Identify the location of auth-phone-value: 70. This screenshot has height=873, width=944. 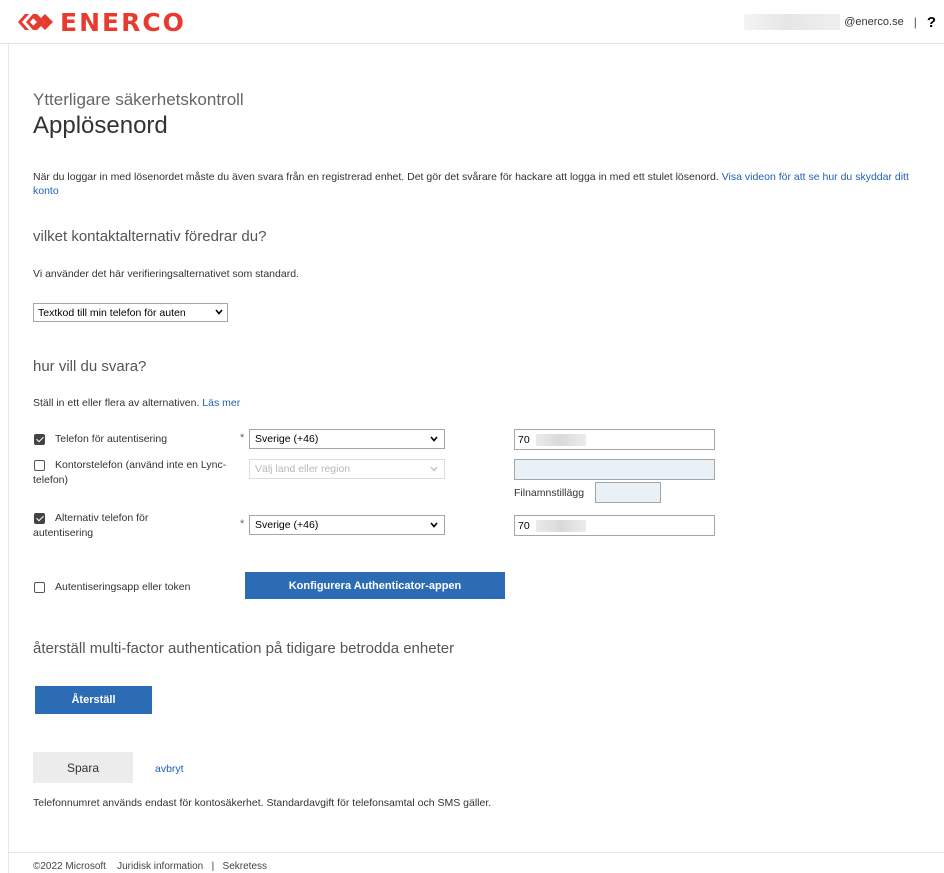
(524, 439).